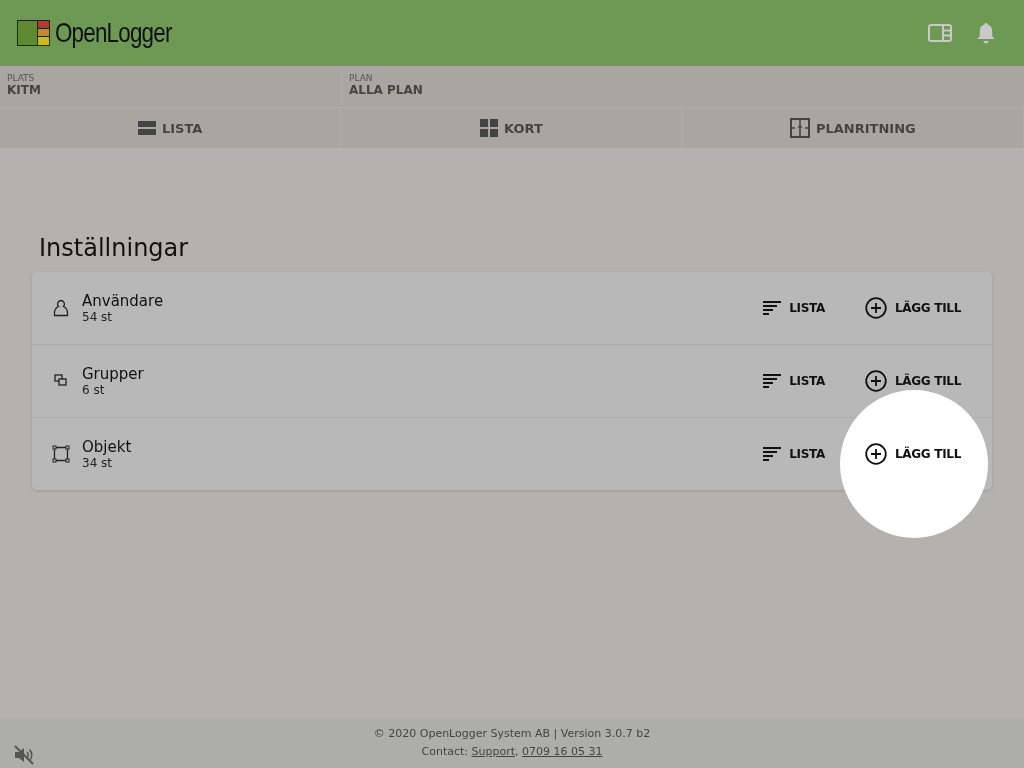 The height and width of the screenshot is (768, 1024). I want to click on panel-layout-icon, so click(940, 33).